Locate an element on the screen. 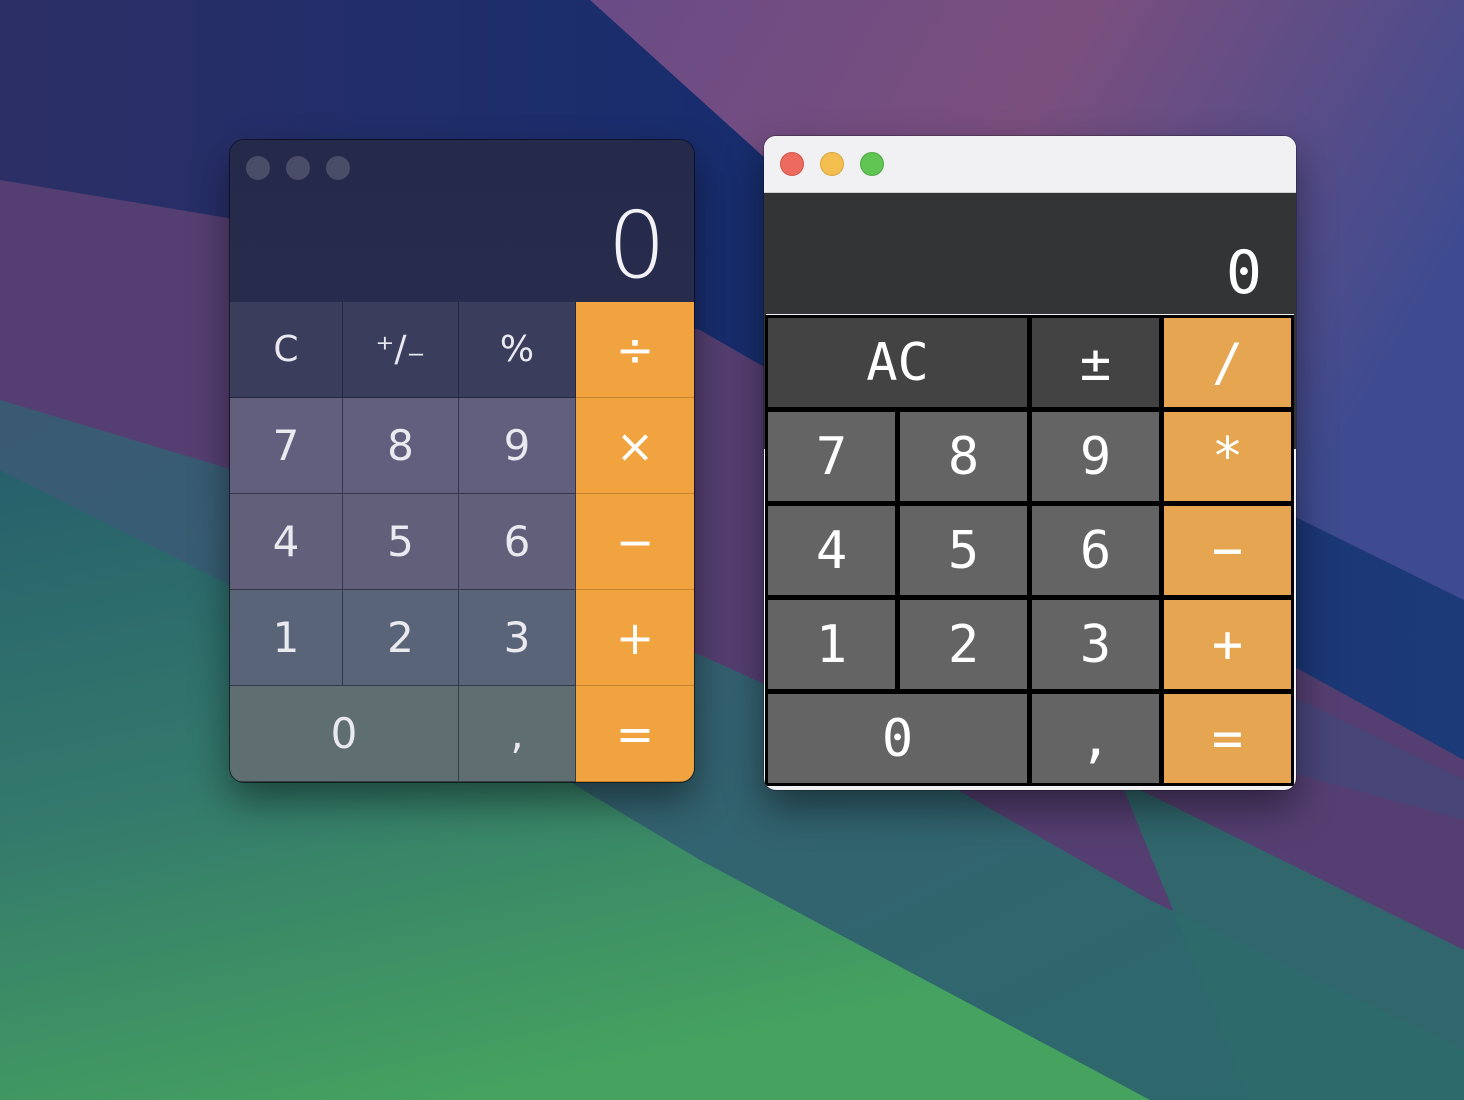 The image size is (1464, 1100). key-multiply: * is located at coordinates (1227, 456).